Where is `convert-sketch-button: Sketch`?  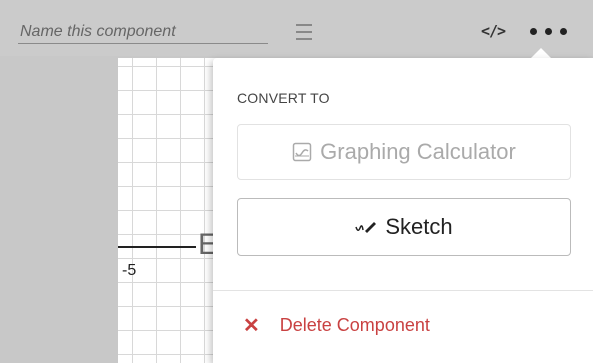
convert-sketch-button: Sketch is located at coordinates (404, 227).